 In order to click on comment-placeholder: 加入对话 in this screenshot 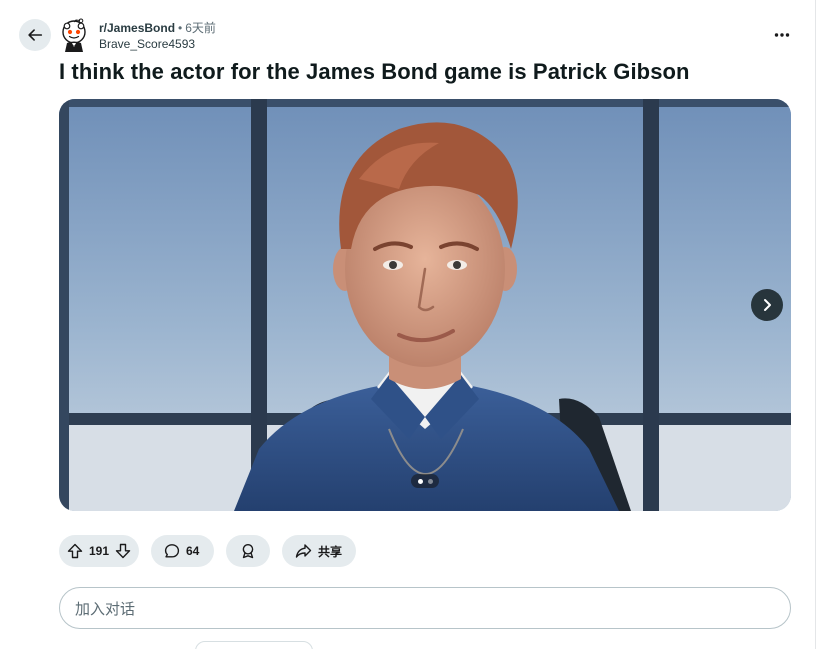, I will do `click(105, 608)`.